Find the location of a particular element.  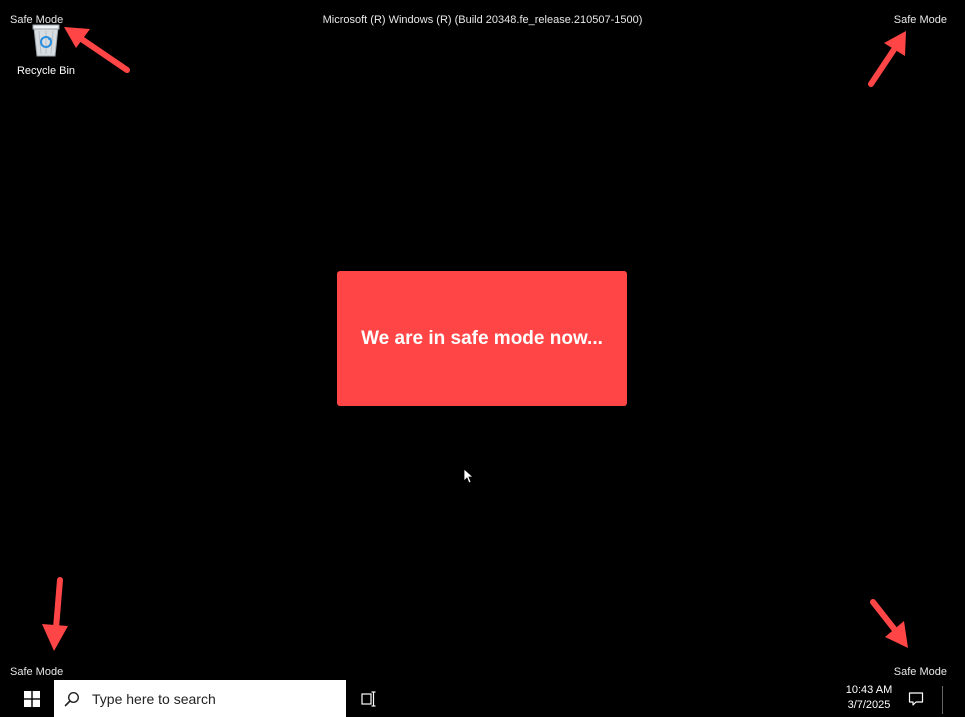

action-center-icon is located at coordinates (916, 698).